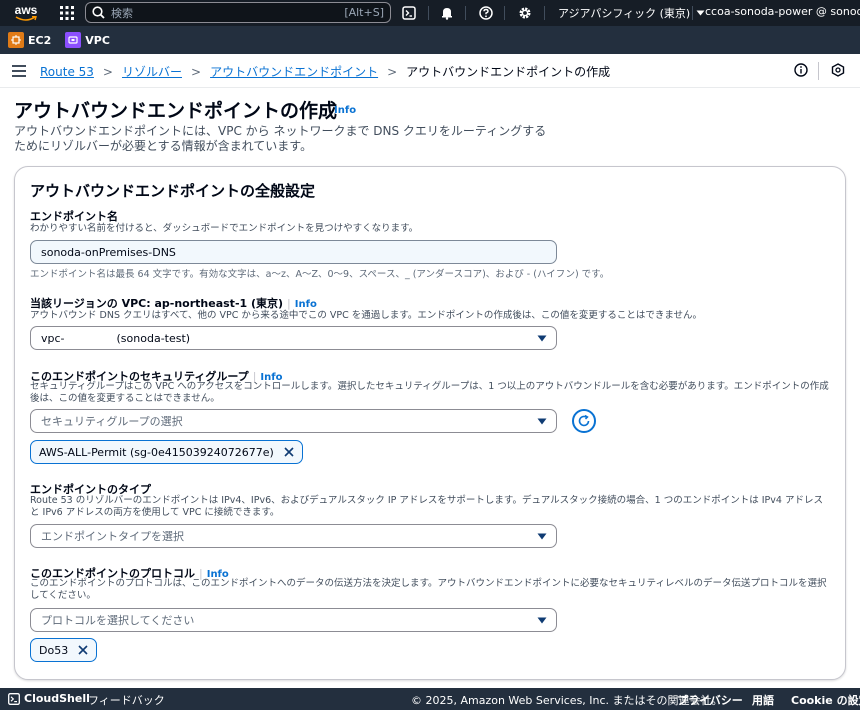  Describe the element at coordinates (19, 72) in the screenshot. I see `menu-icon` at that location.